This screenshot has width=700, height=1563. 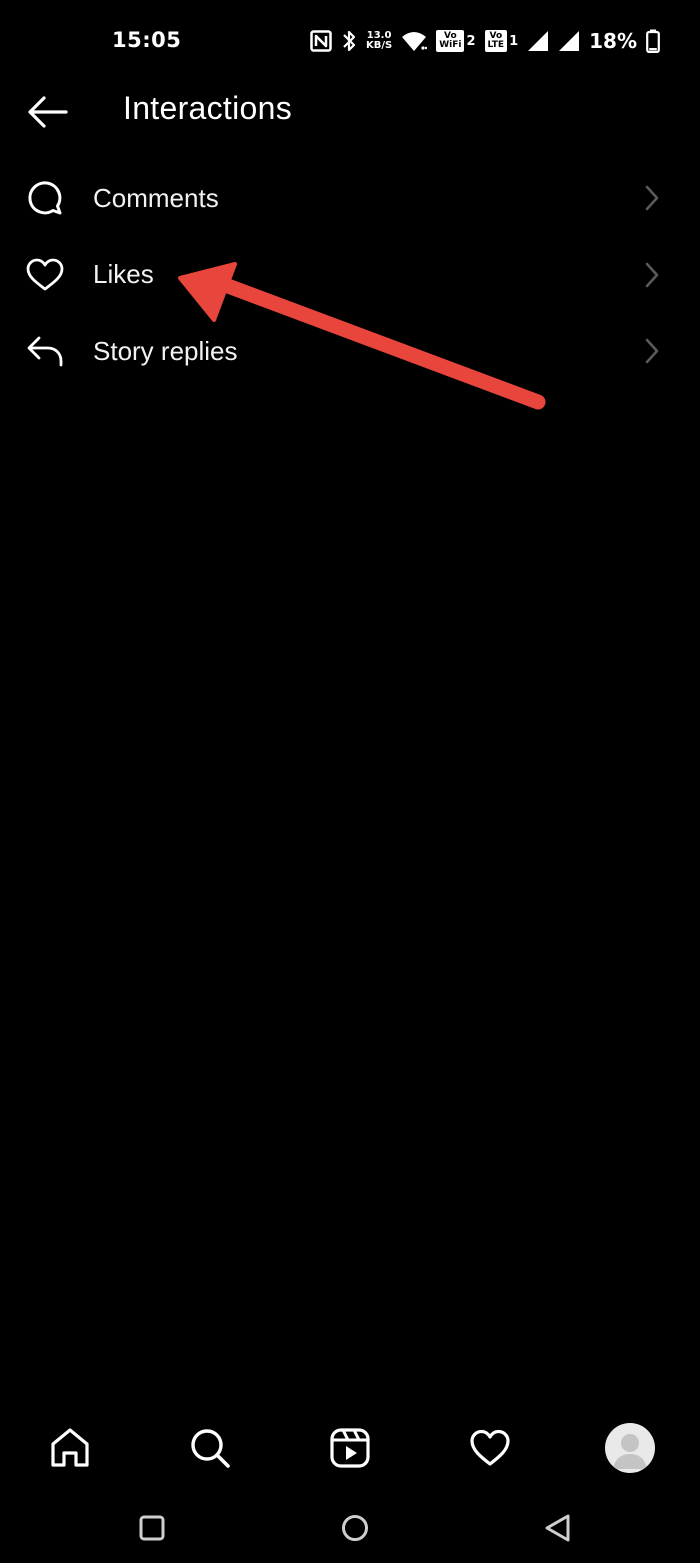 I want to click on menu-item-label: Likes, so click(x=123, y=274).